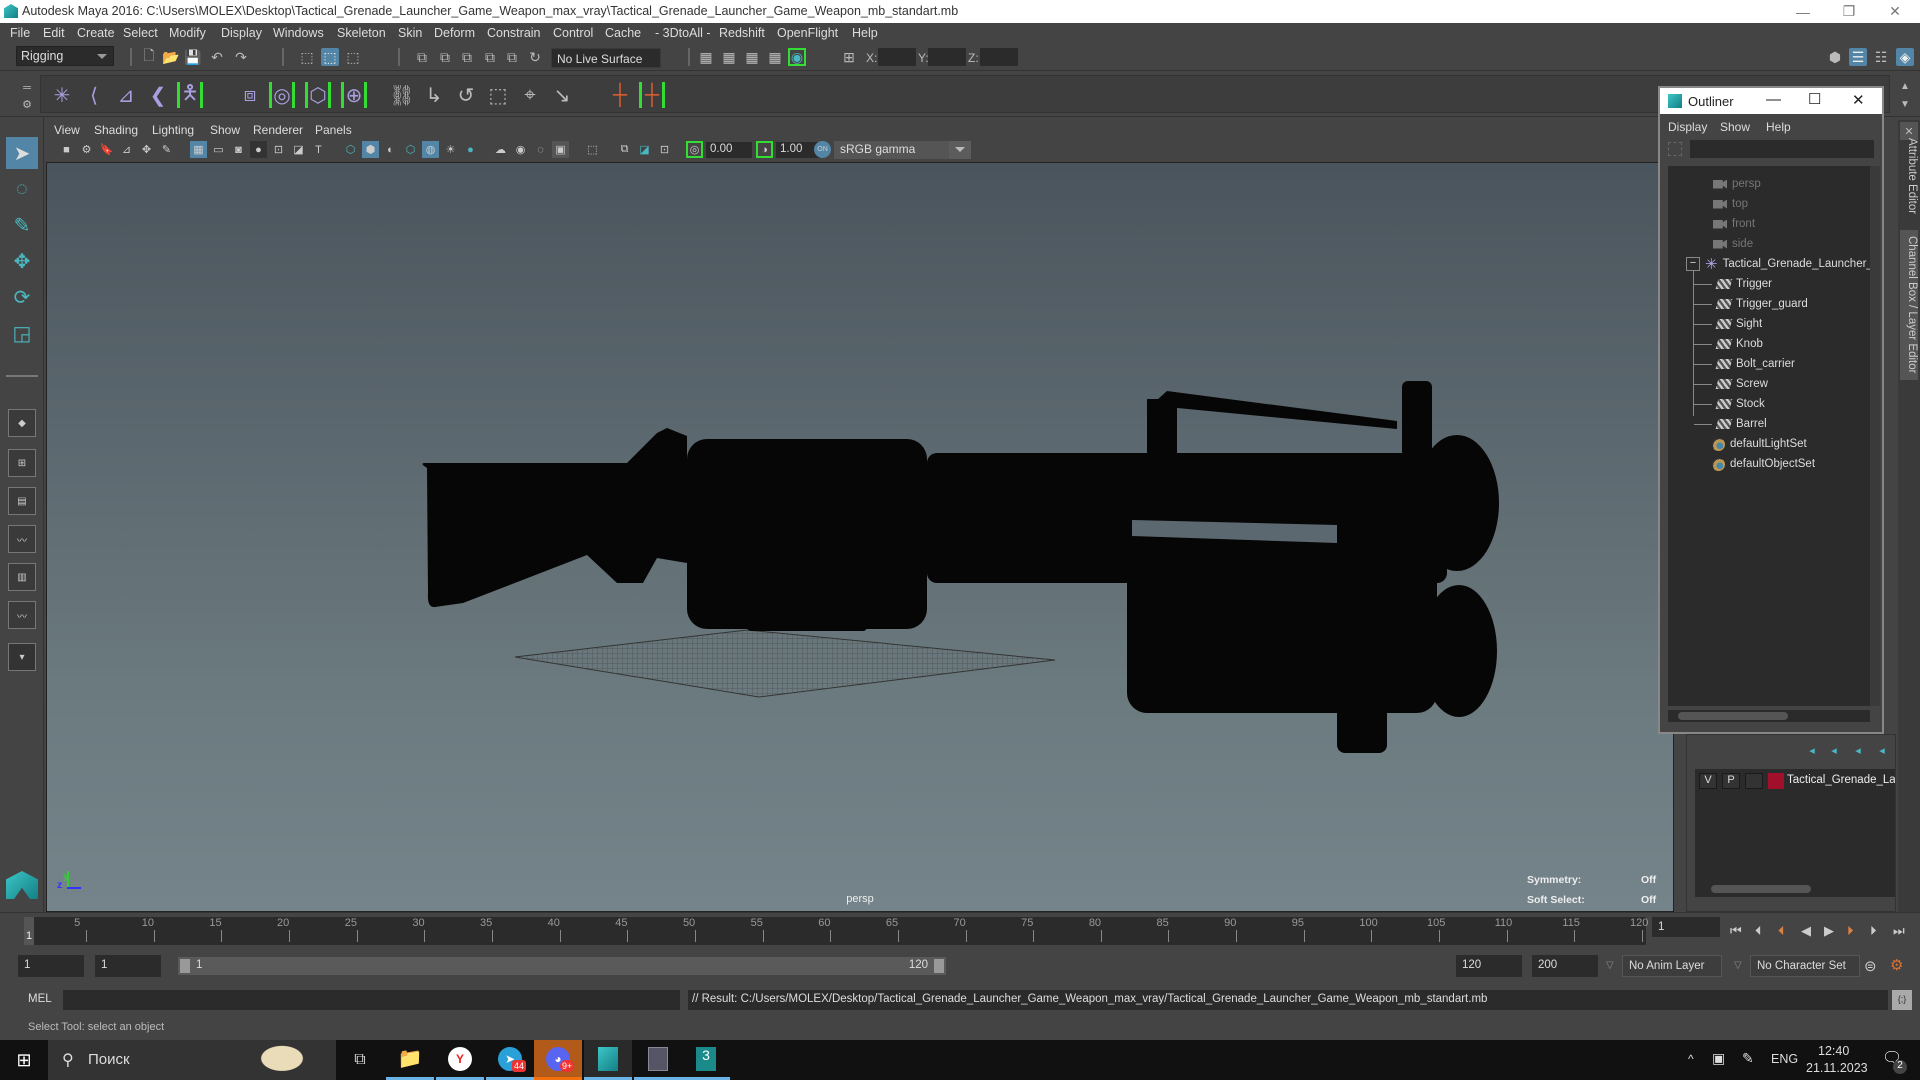 The height and width of the screenshot is (1080, 1920). I want to click on lasso-tool-icon: ◌, so click(22, 189).